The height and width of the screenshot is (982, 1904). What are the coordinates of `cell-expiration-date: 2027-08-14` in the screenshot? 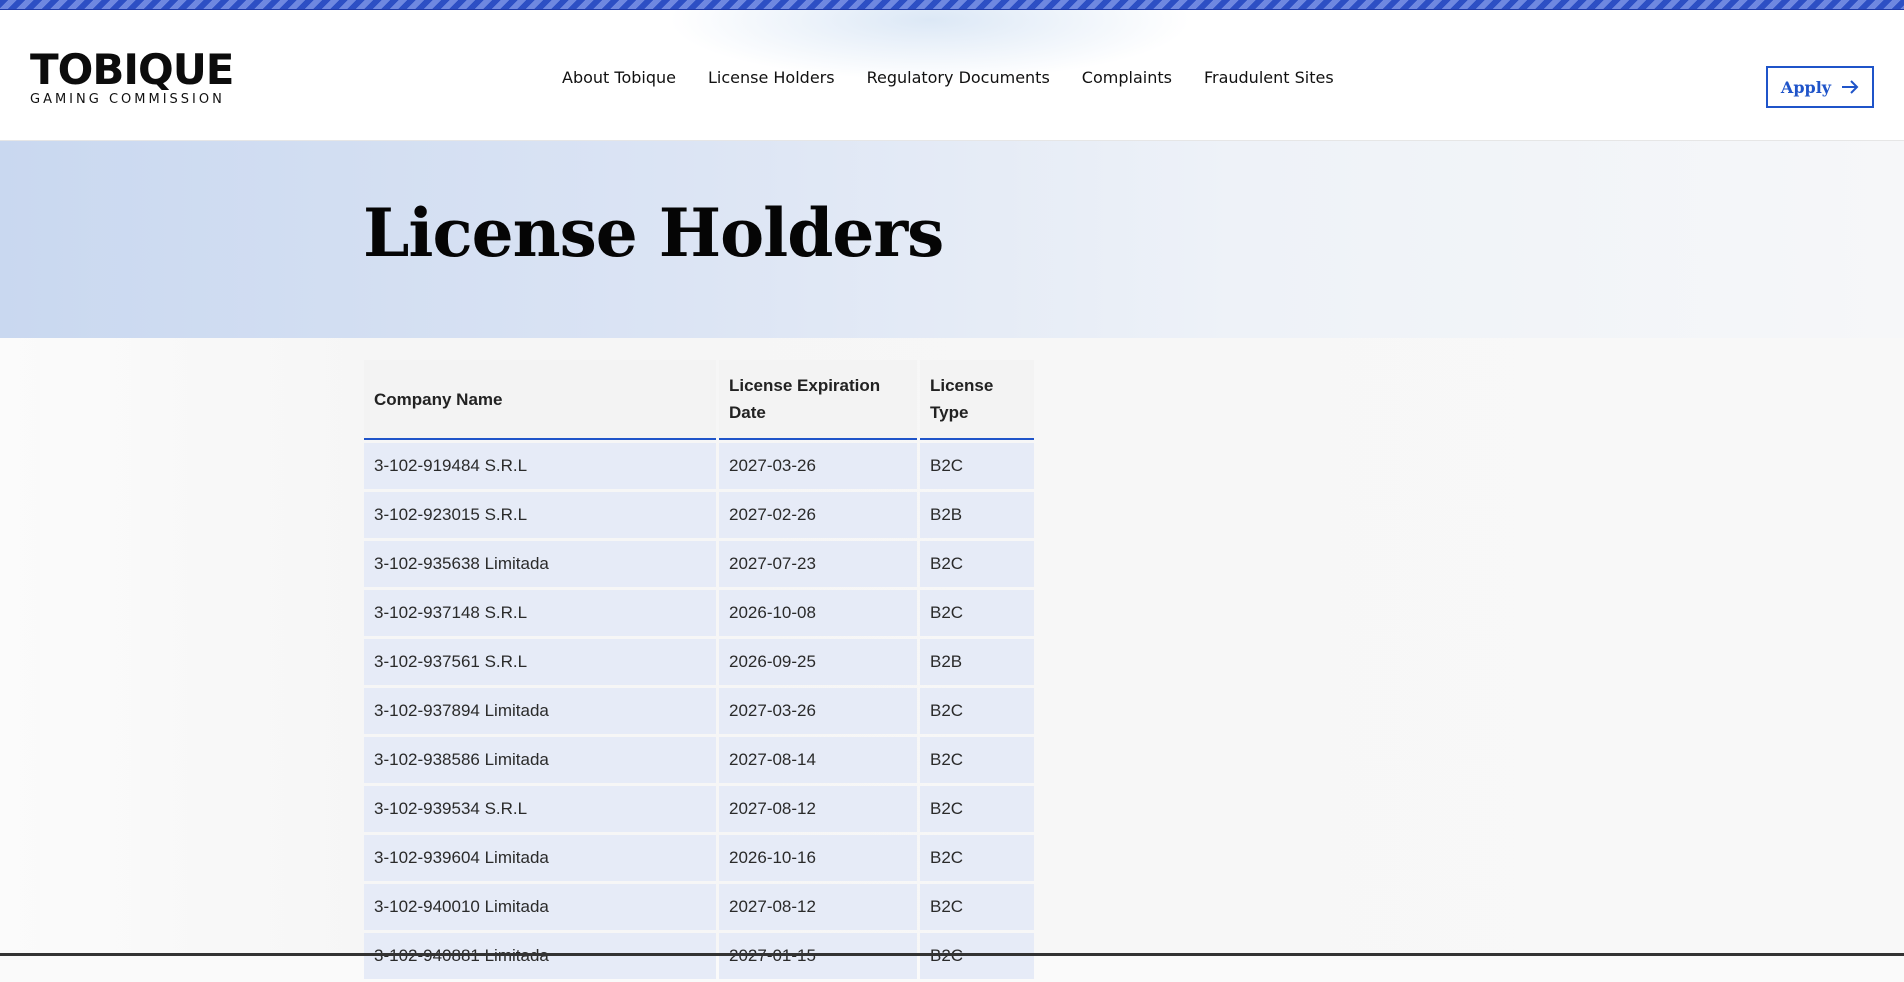 It's located at (818, 760).